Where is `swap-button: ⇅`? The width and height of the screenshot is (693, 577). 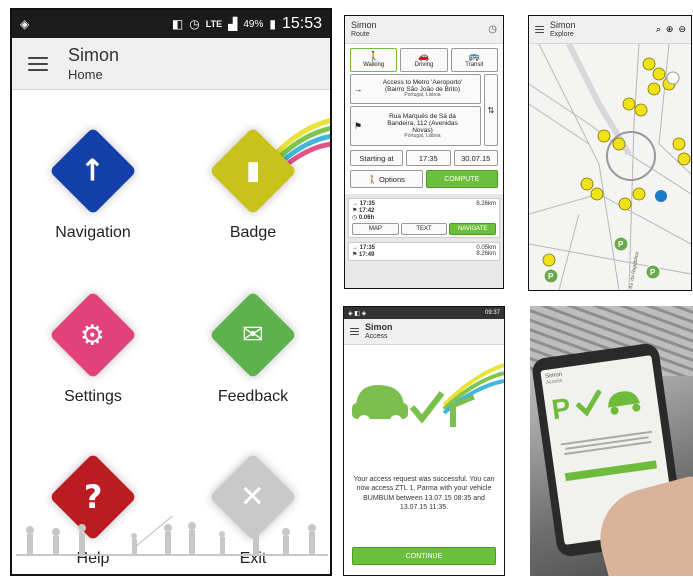
swap-button: ⇅ is located at coordinates (491, 110).